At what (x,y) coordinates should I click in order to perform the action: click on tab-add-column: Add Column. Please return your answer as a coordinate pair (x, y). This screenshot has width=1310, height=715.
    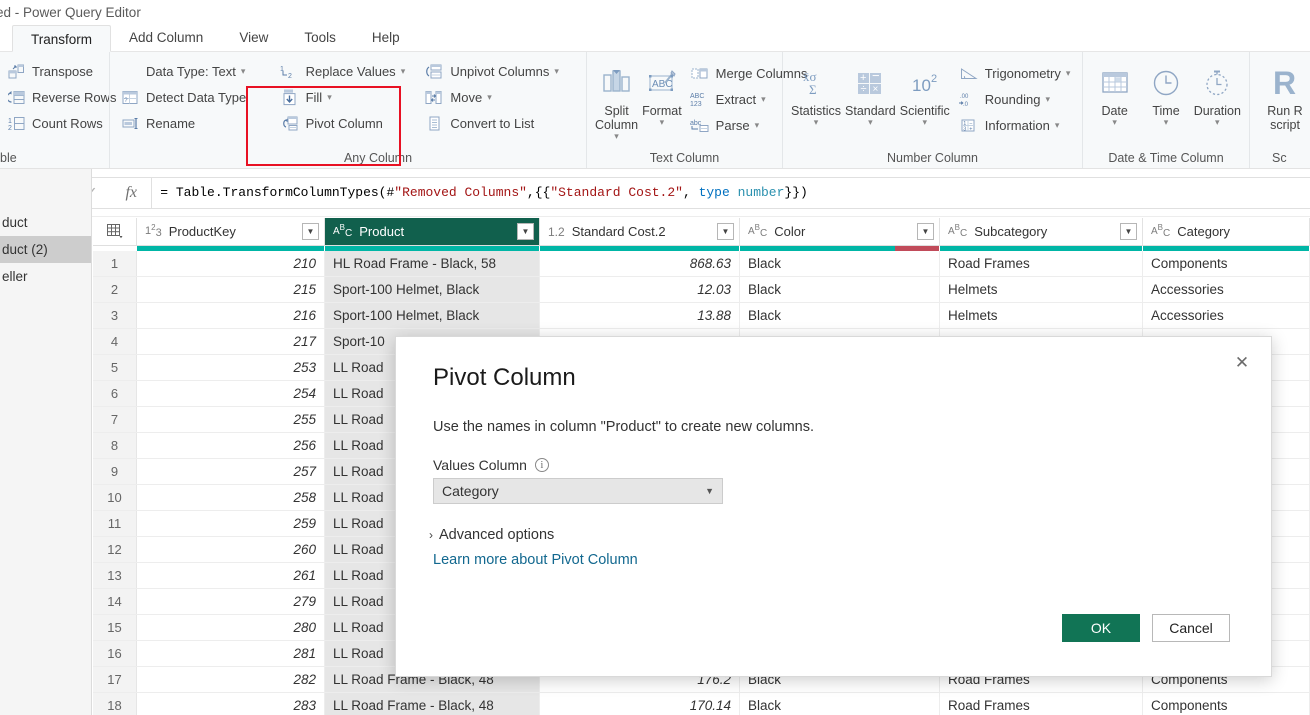
    Looking at the image, I should click on (166, 37).